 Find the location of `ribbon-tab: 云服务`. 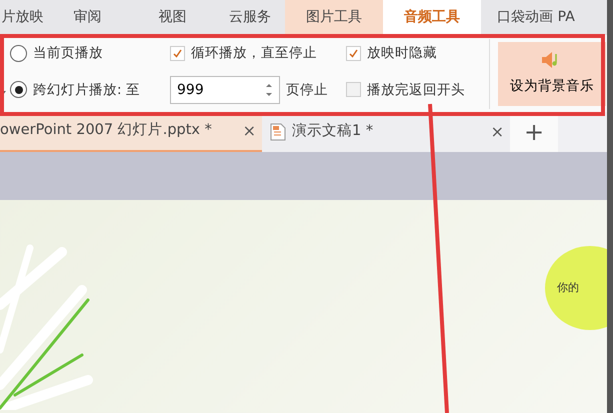

ribbon-tab: 云服务 is located at coordinates (250, 17).